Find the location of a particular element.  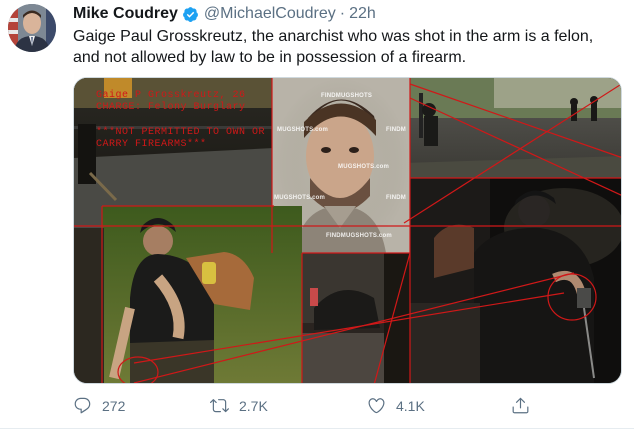

watermark-lower-right: FINDM is located at coordinates (396, 198).